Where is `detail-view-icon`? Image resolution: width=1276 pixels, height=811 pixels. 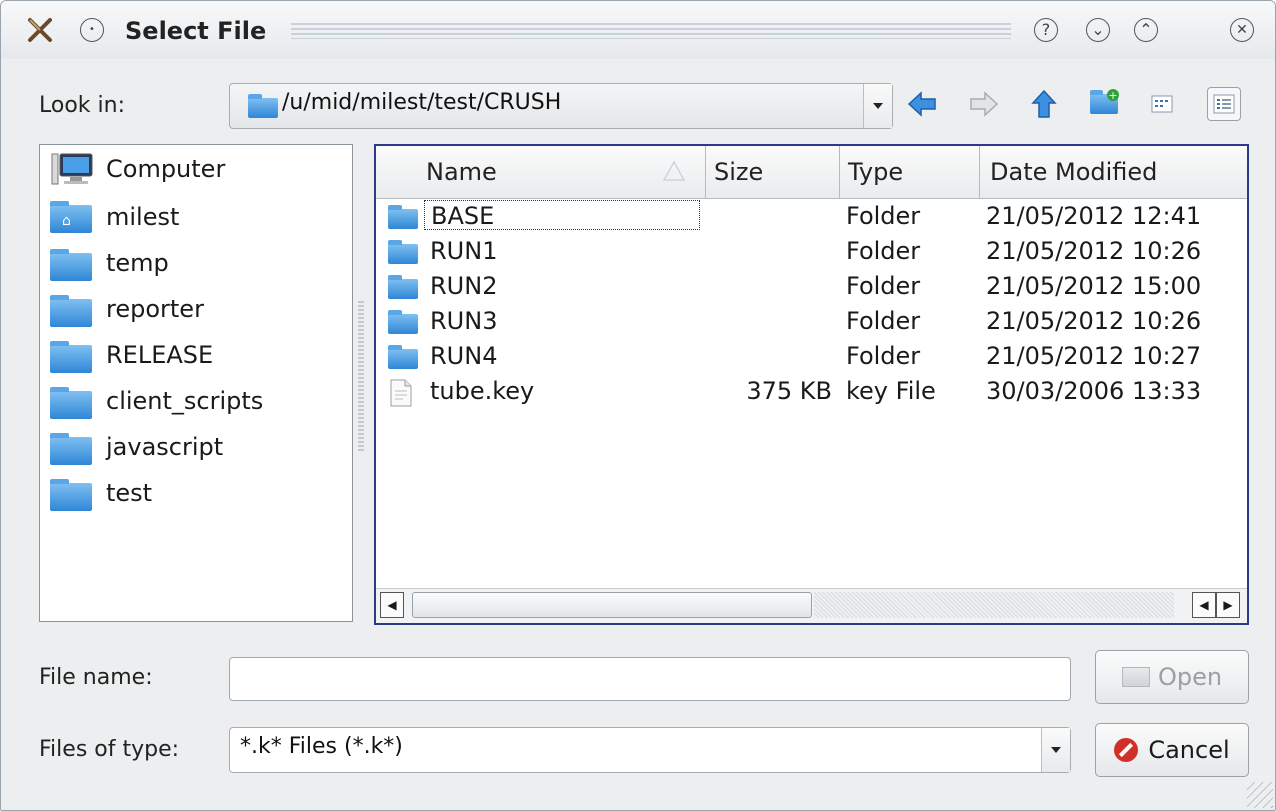 detail-view-icon is located at coordinates (1224, 104).